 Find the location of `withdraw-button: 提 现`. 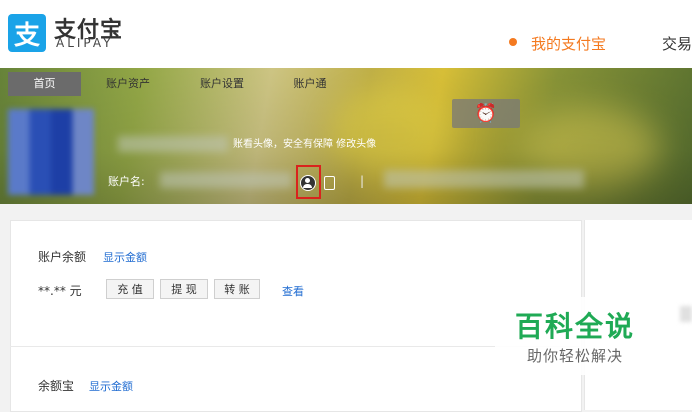

withdraw-button: 提 现 is located at coordinates (184, 289).